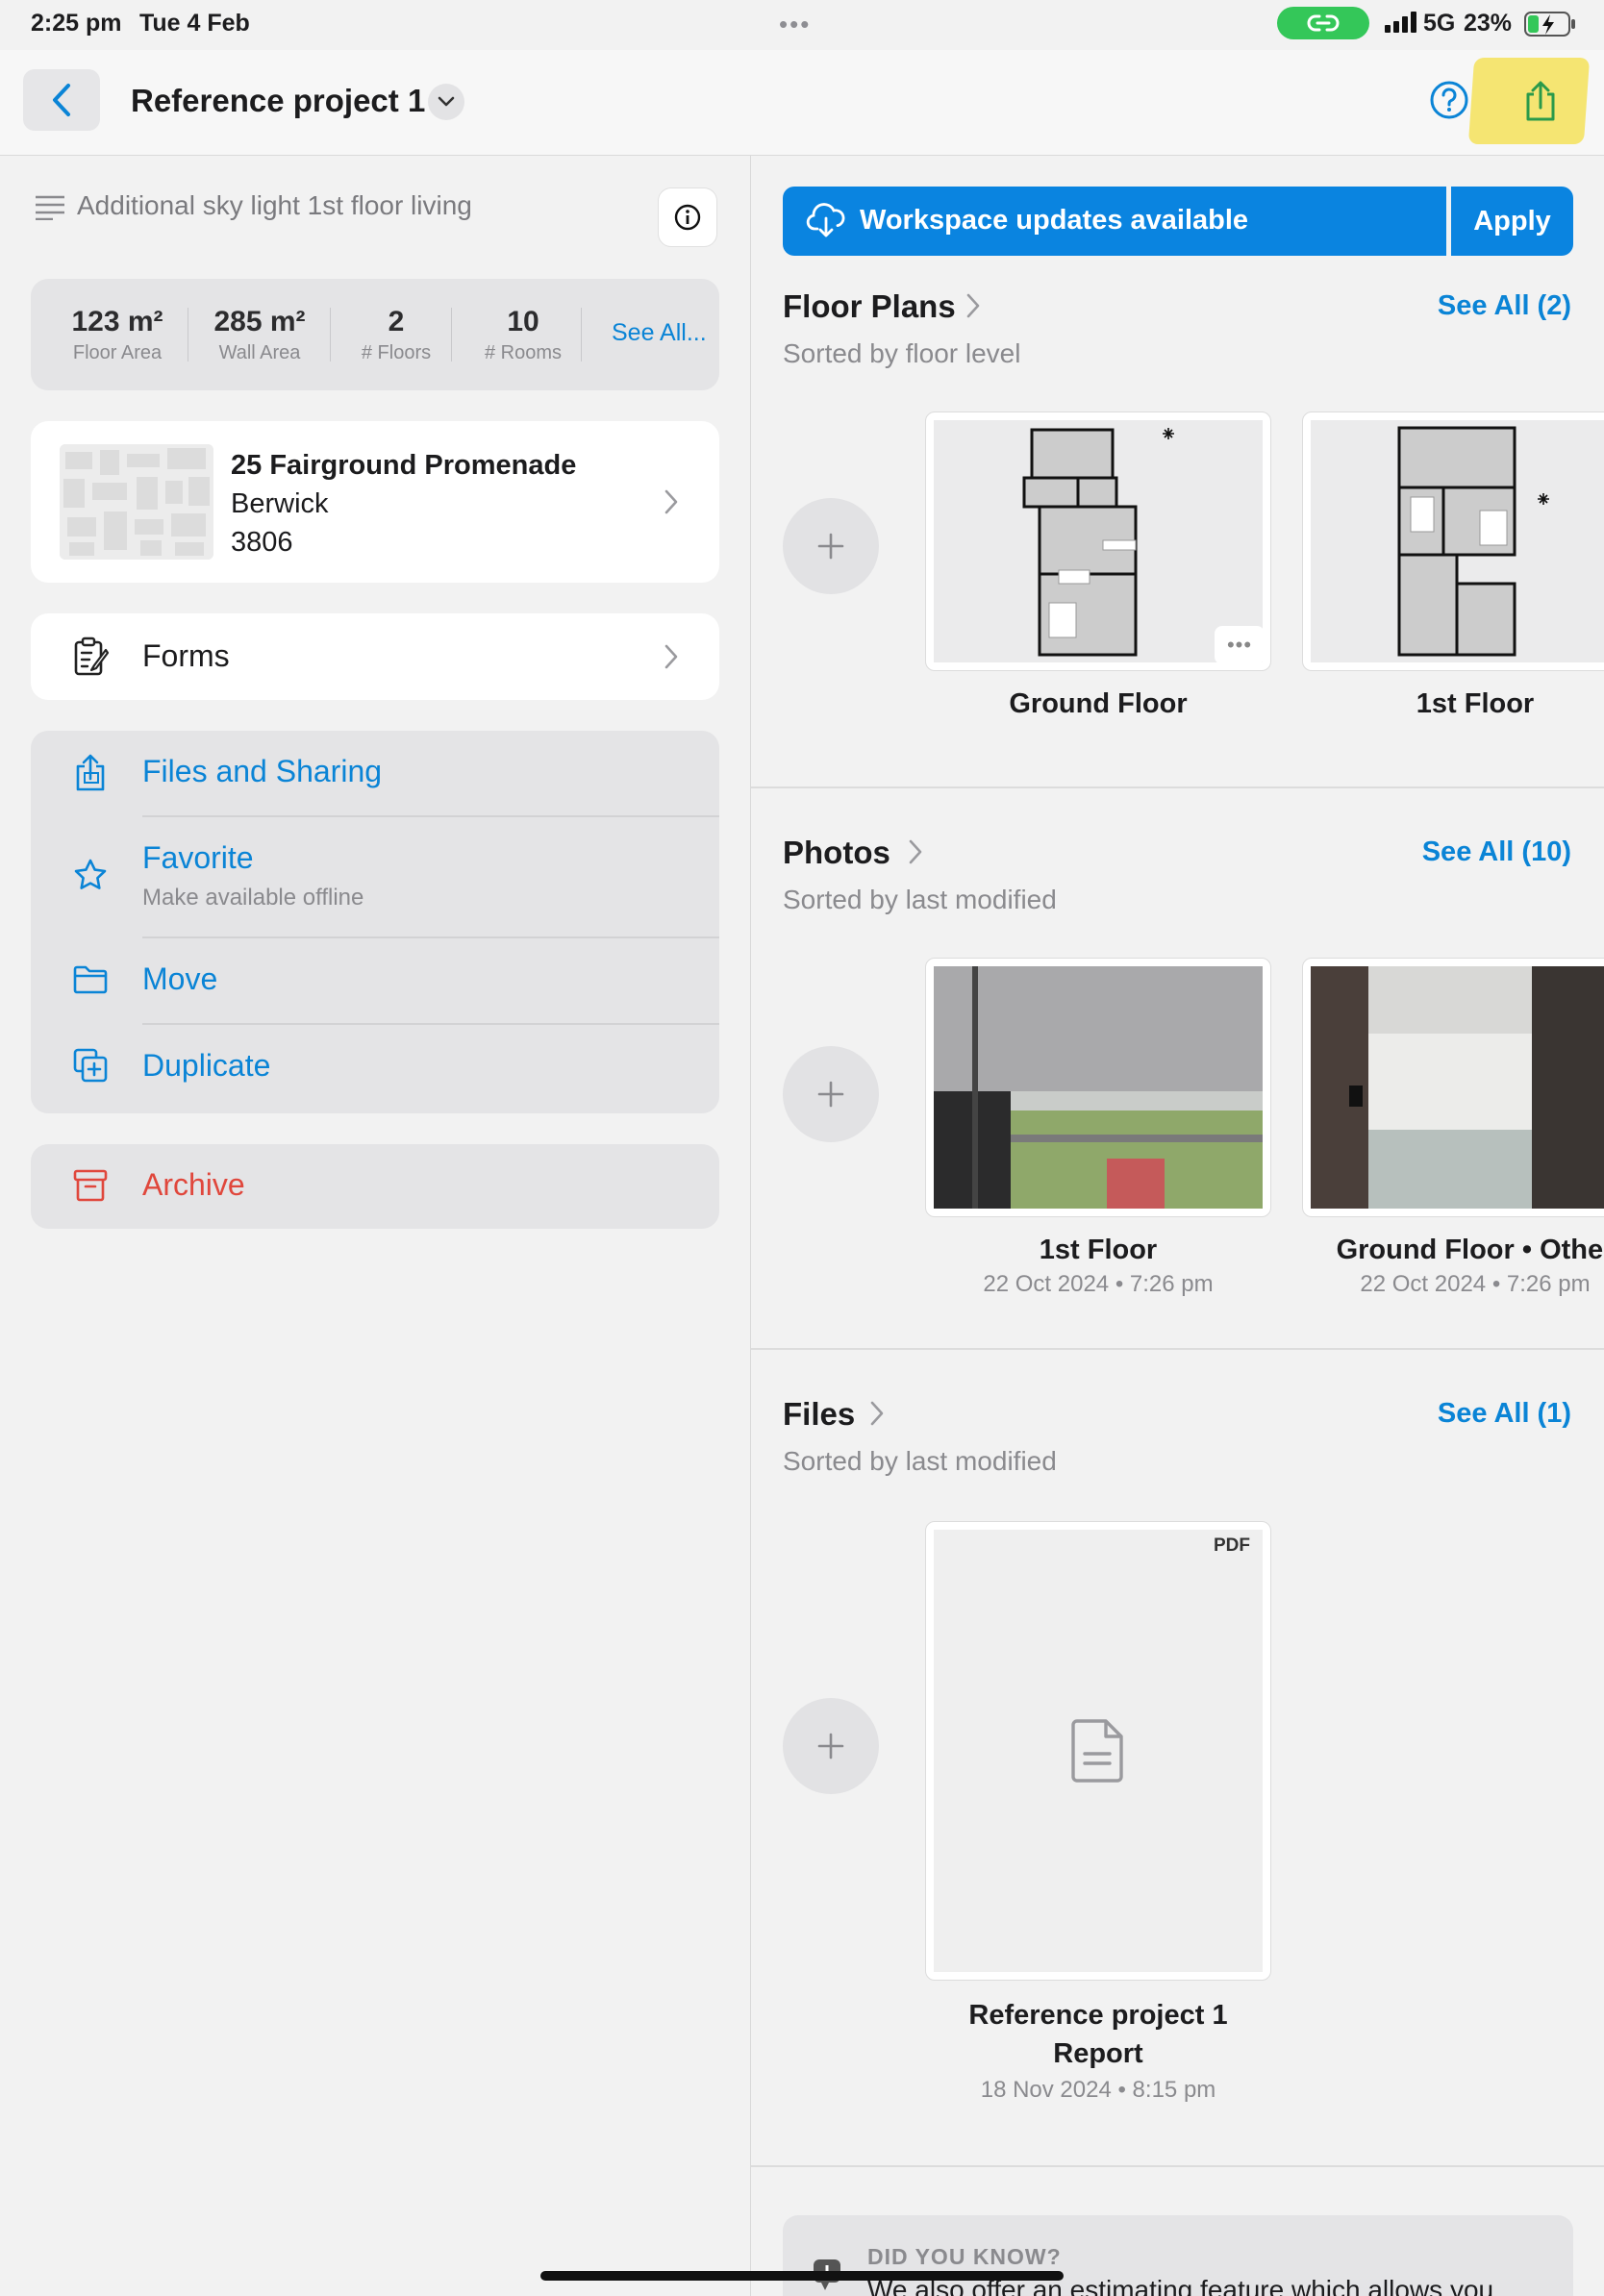 Image resolution: width=1604 pixels, height=2296 pixels. I want to click on photo-caption: Ground Floor • Other, so click(1470, 1250).